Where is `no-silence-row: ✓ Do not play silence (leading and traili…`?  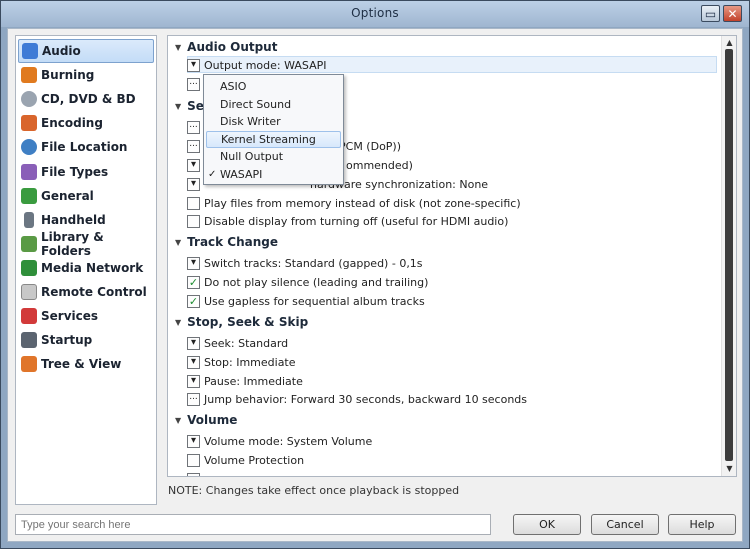
no-silence-row: ✓ Do not play silence (leading and traili… is located at coordinates (307, 282).